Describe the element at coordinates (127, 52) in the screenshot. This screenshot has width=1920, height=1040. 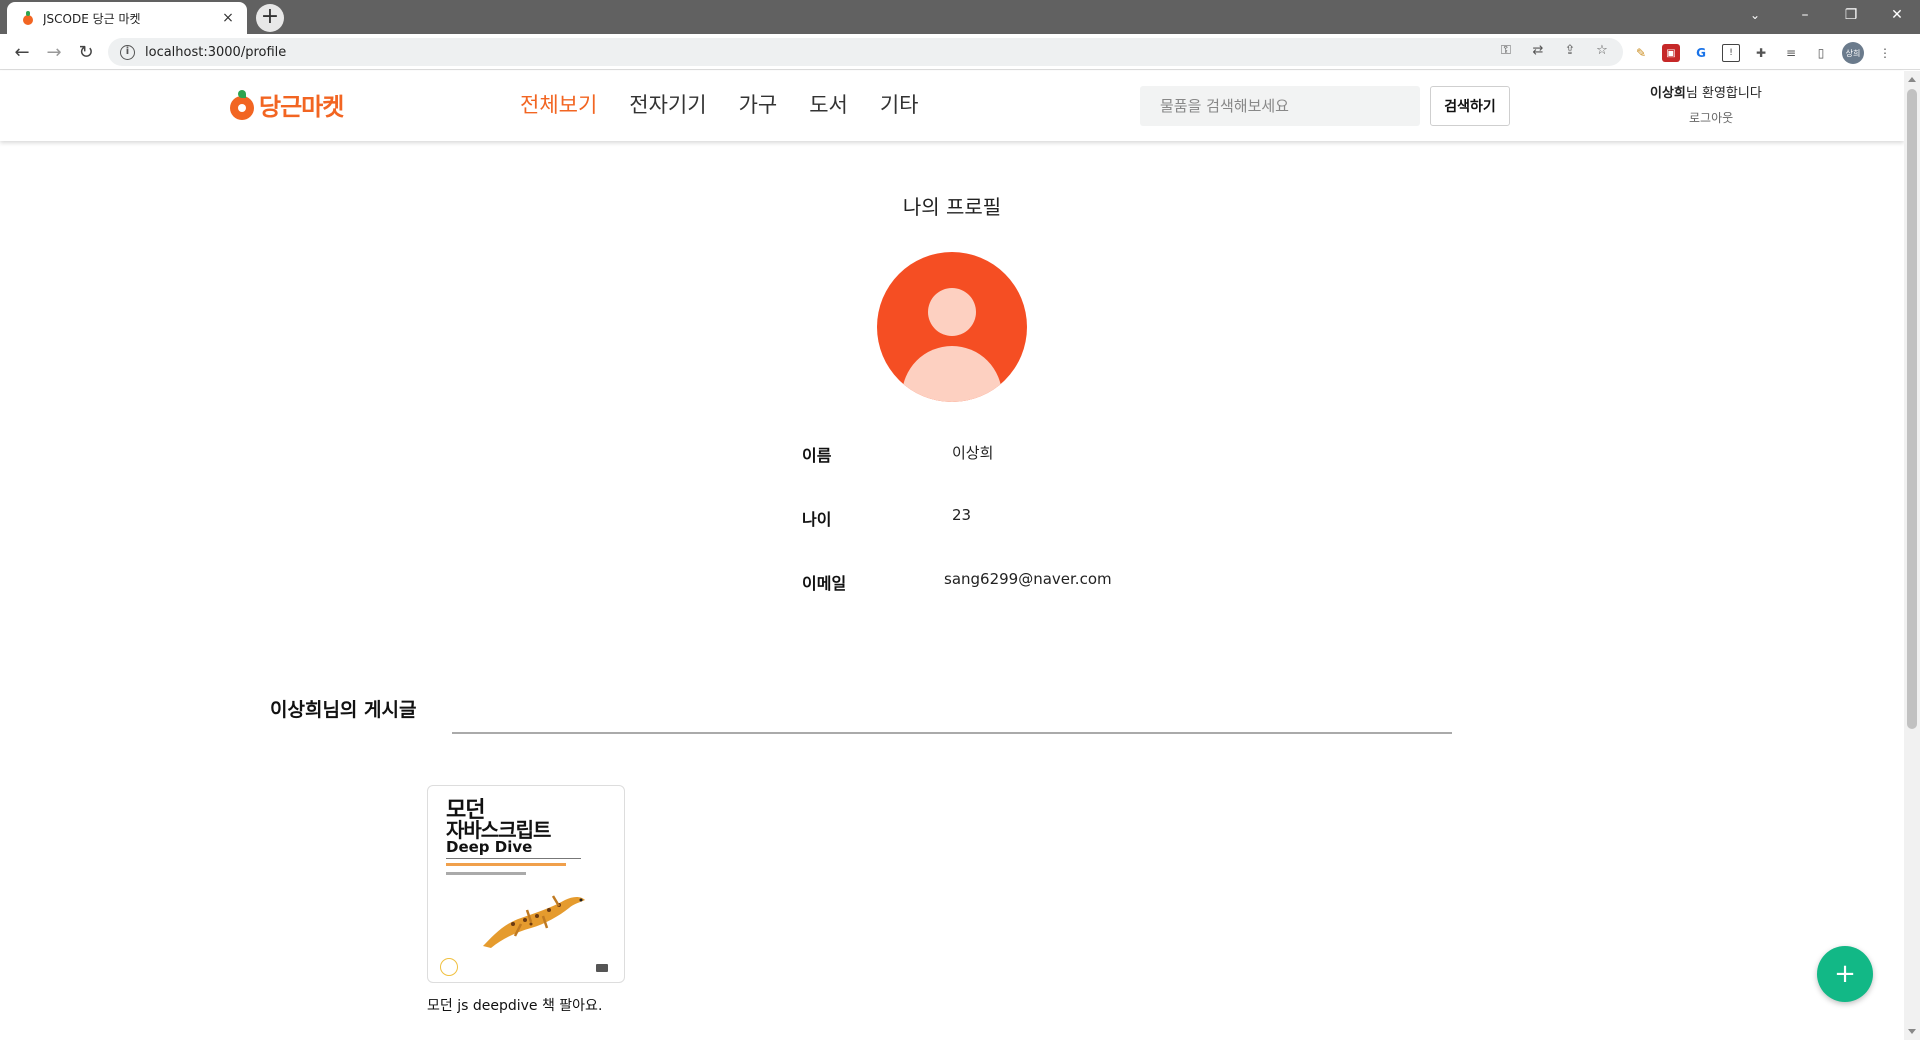
I see `site-info-icon: i` at that location.